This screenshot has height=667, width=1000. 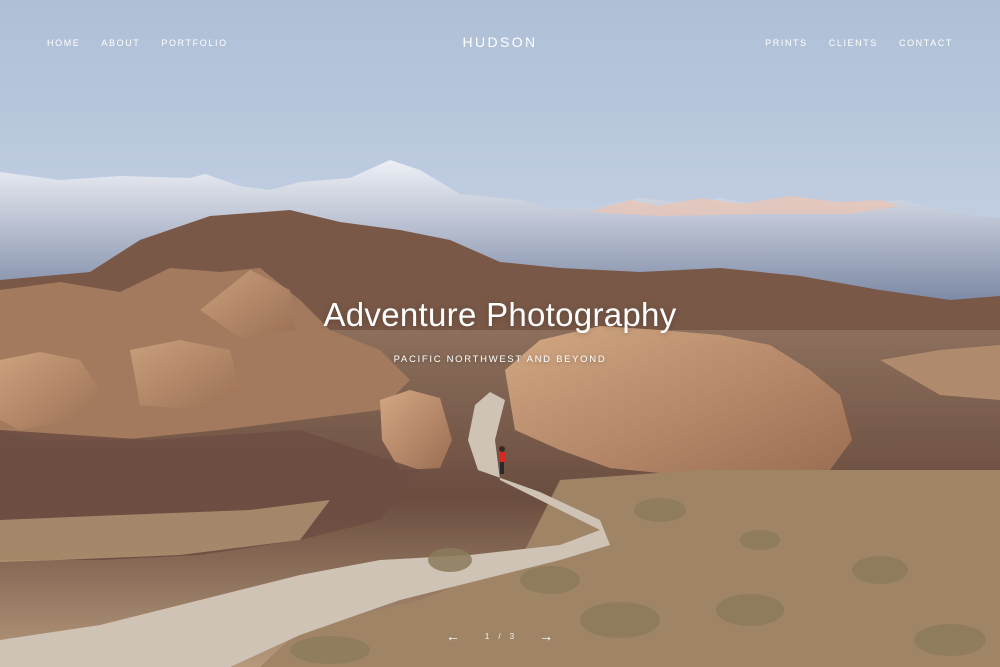 I want to click on slide-current: 1, so click(x=487, y=636).